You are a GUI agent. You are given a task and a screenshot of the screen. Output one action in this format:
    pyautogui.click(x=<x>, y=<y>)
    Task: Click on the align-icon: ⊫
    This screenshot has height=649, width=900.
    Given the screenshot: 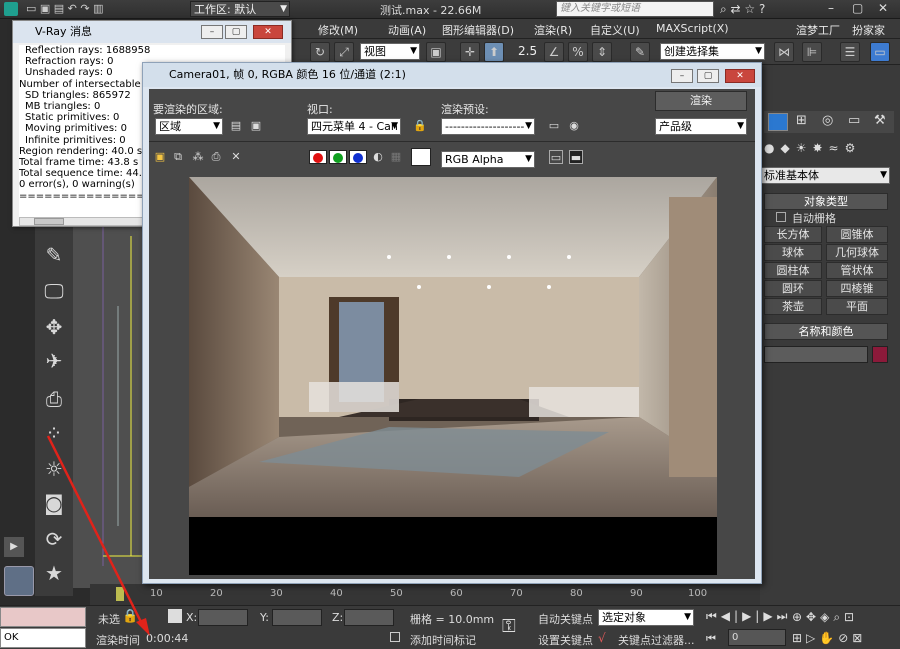 What is the action you would take?
    pyautogui.click(x=812, y=52)
    